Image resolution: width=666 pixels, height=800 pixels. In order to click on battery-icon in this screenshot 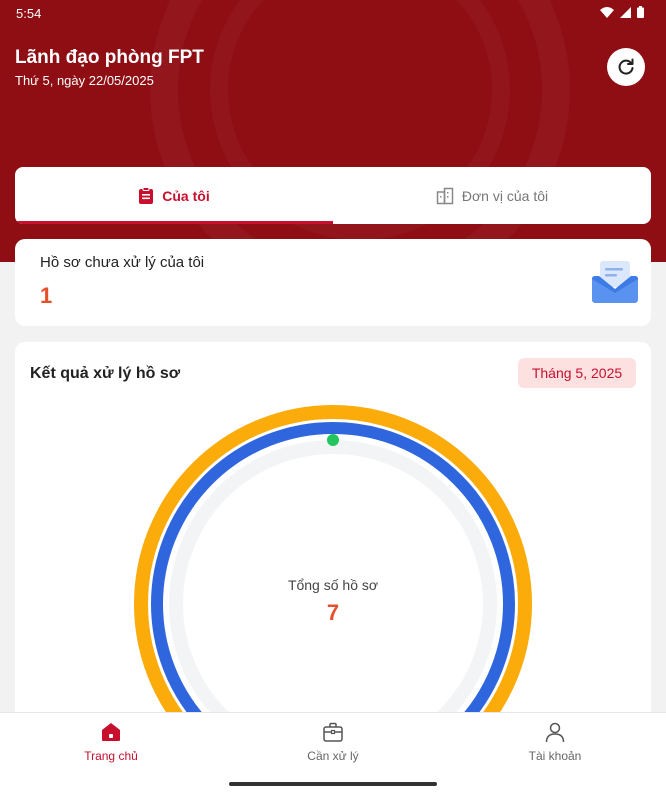, I will do `click(640, 12)`.